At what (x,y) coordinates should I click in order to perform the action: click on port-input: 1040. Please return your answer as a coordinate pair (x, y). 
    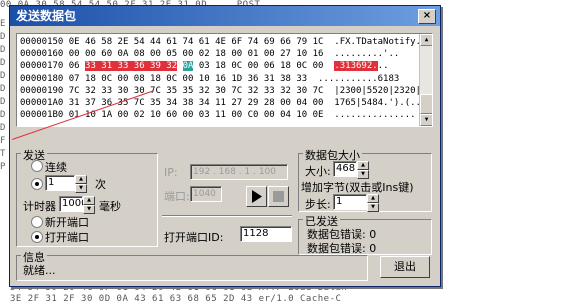
    Looking at the image, I should click on (206, 194).